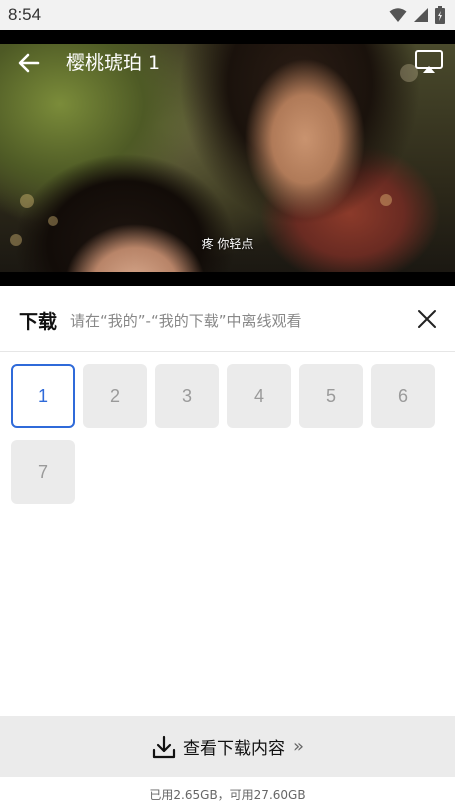 Image resolution: width=455 pixels, height=810 pixels. What do you see at coordinates (227, 15) in the screenshot?
I see `status-bar: 8:54` at bounding box center [227, 15].